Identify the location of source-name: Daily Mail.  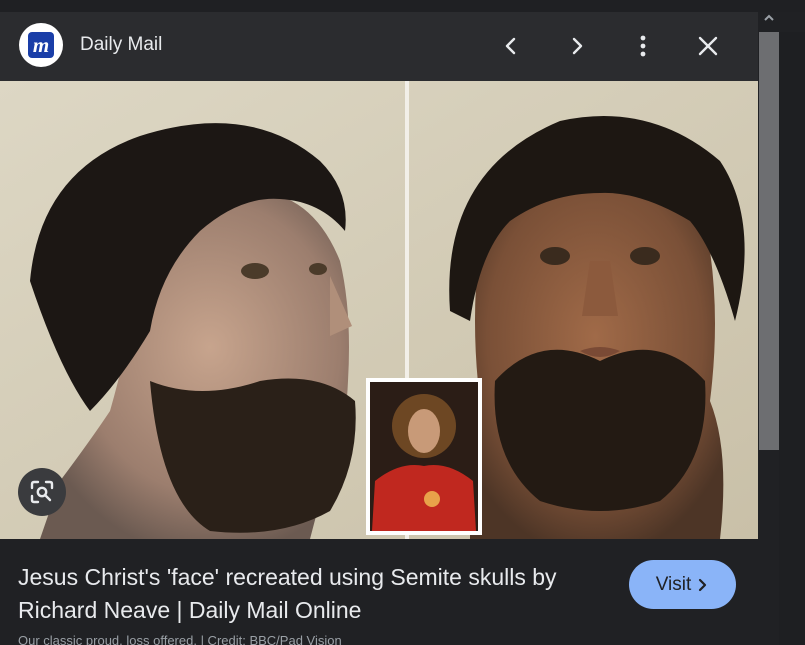
(121, 45).